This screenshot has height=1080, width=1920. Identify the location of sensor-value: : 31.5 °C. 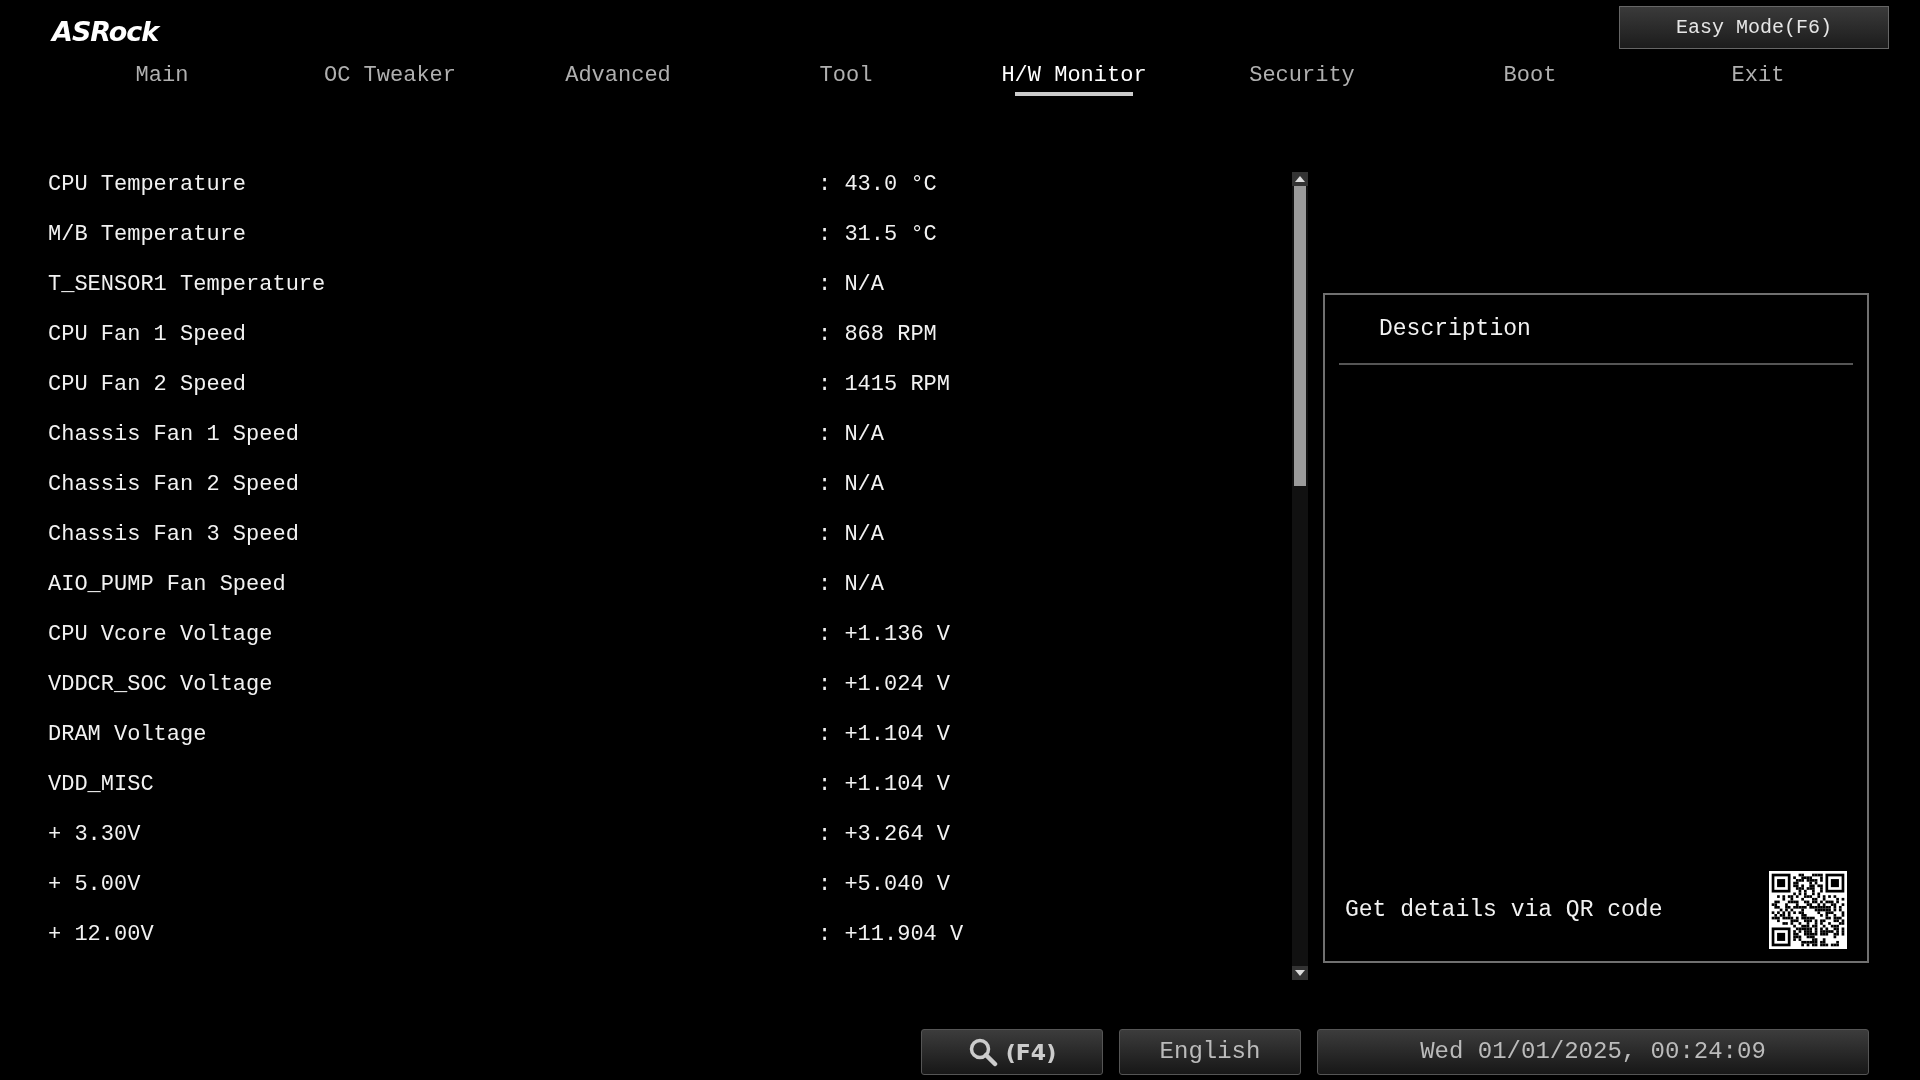
(877, 234).